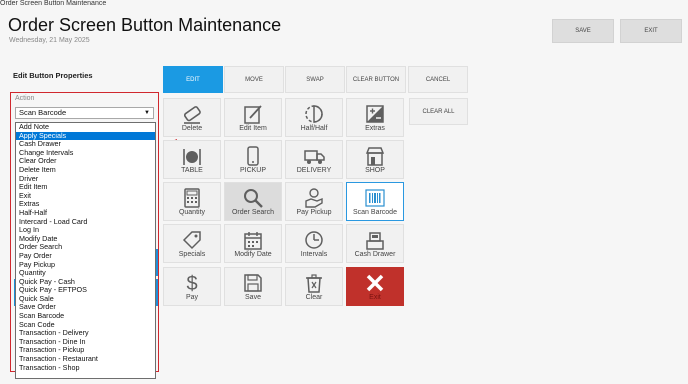  What do you see at coordinates (145, 25) in the screenshot?
I see `page-title: Order Screen Button Maintenance` at bounding box center [145, 25].